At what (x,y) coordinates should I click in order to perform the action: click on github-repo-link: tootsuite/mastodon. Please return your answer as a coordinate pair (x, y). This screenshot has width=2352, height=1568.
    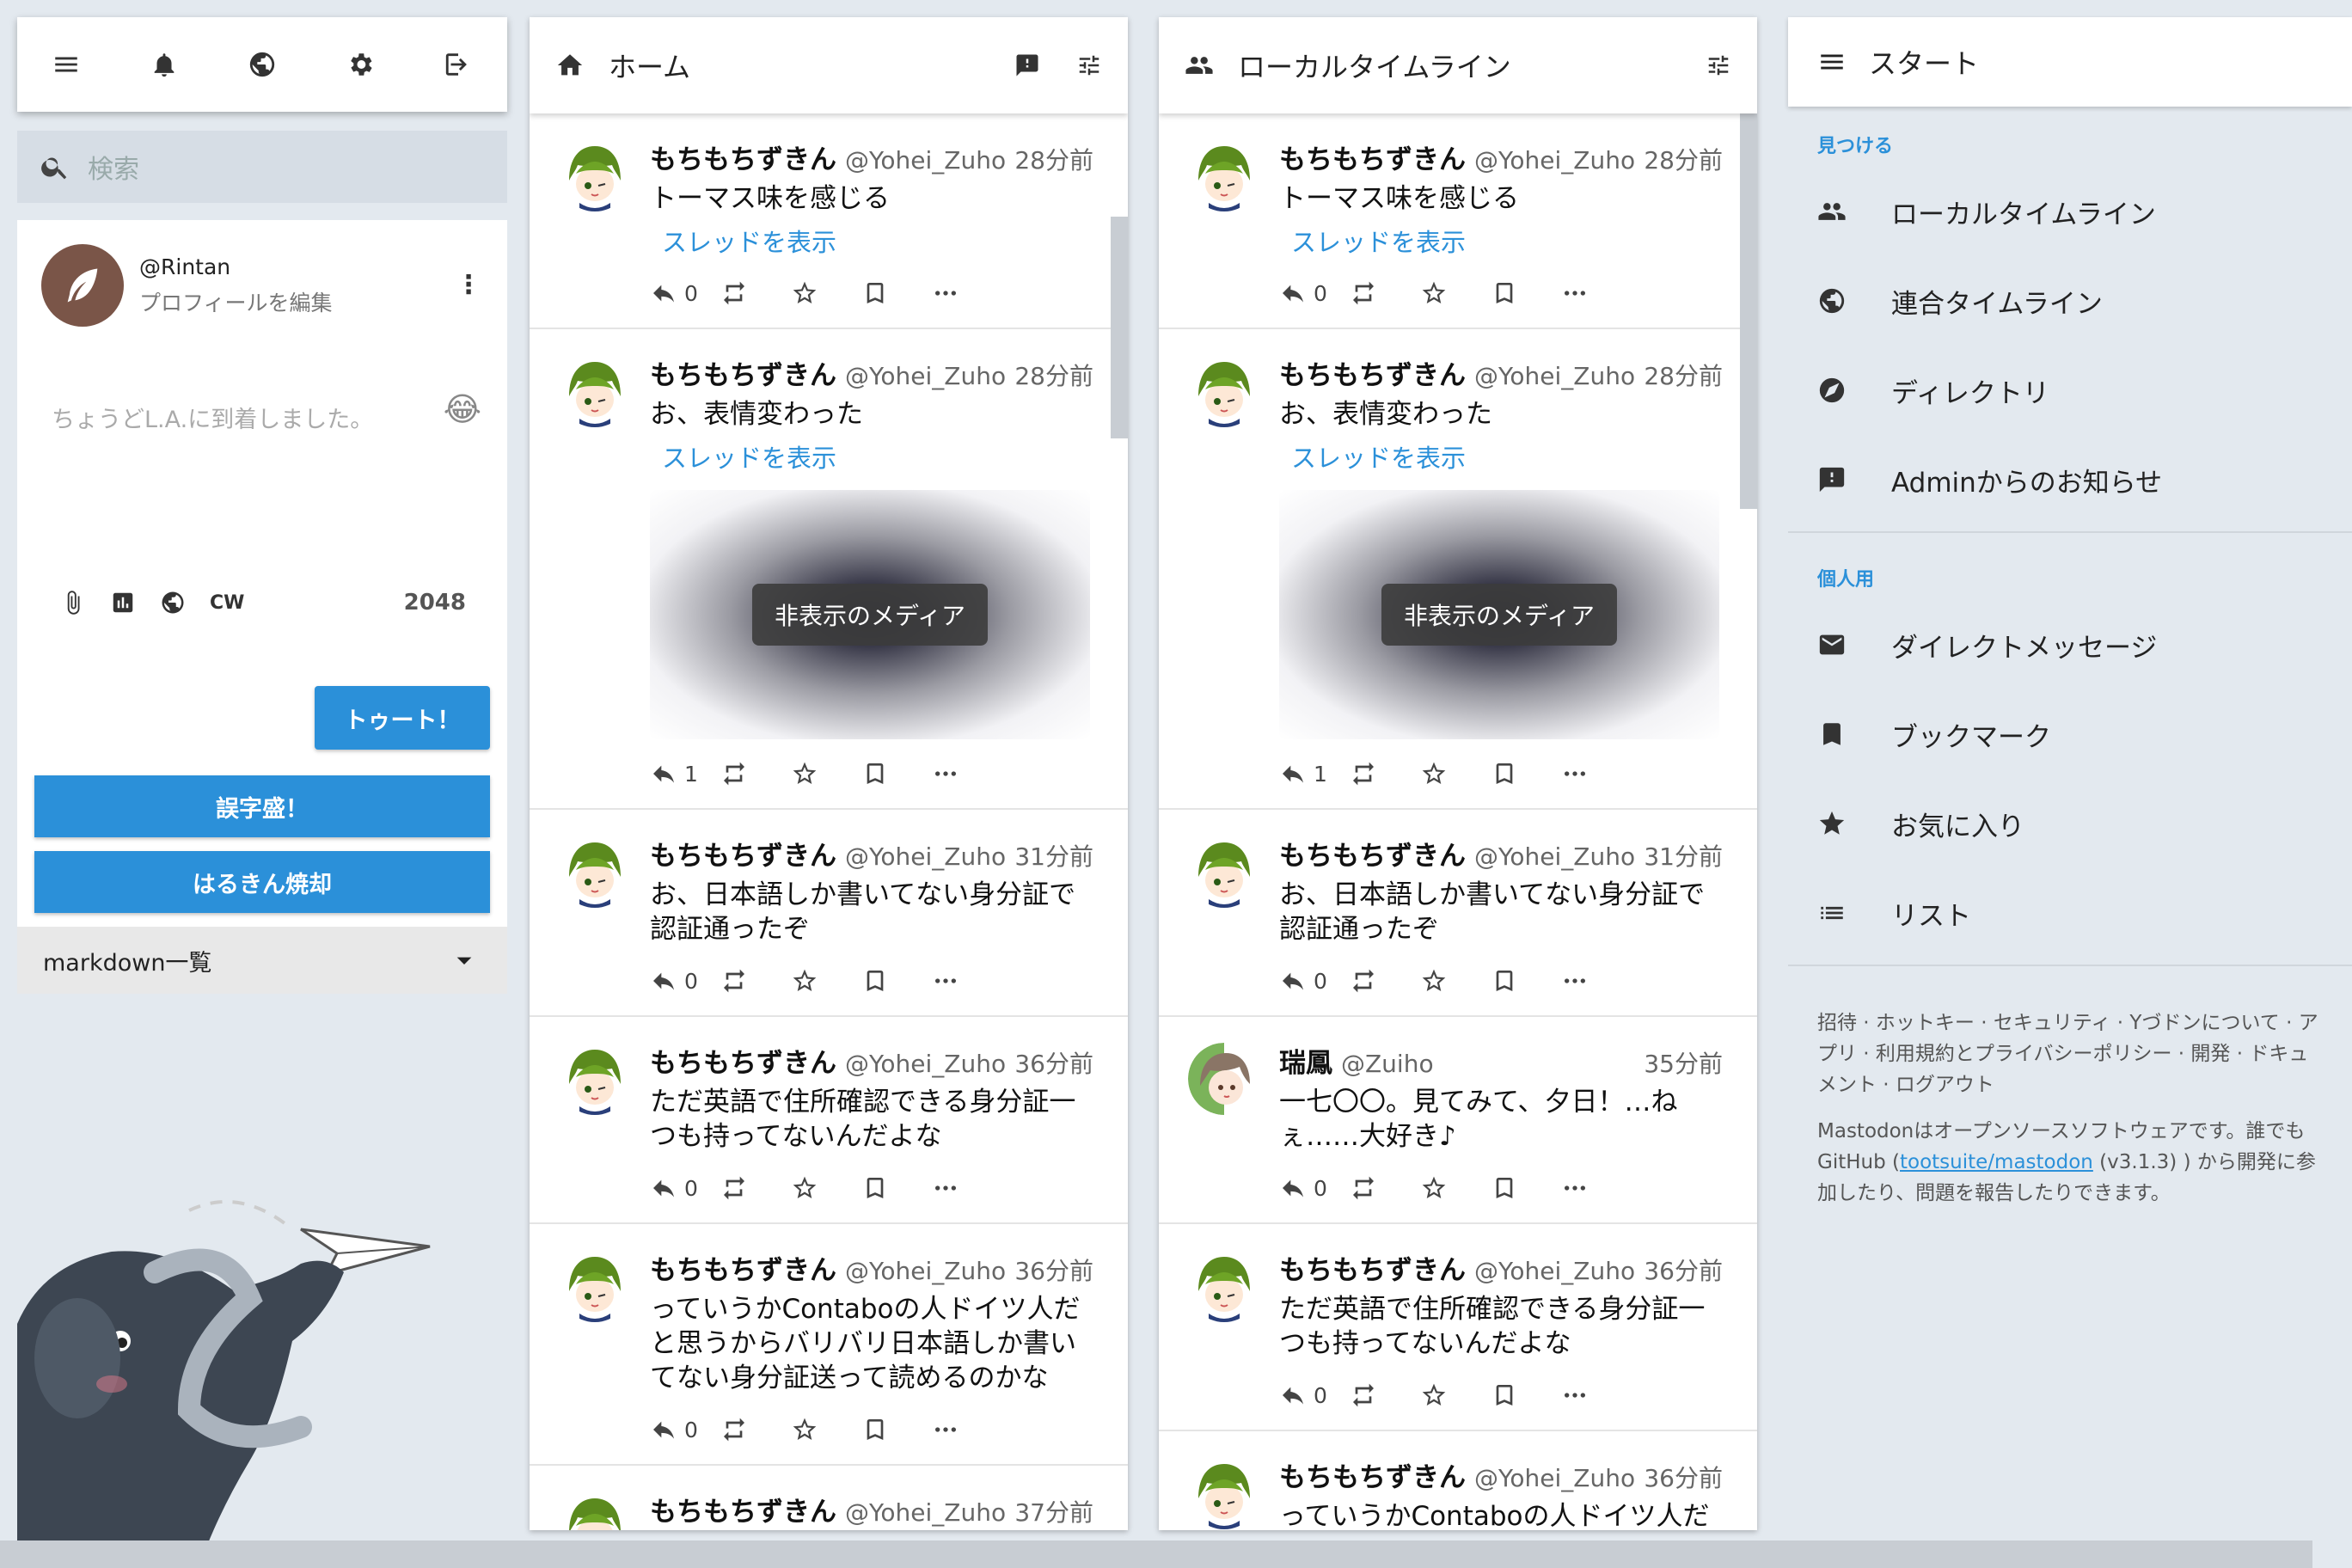
    Looking at the image, I should click on (1996, 1162).